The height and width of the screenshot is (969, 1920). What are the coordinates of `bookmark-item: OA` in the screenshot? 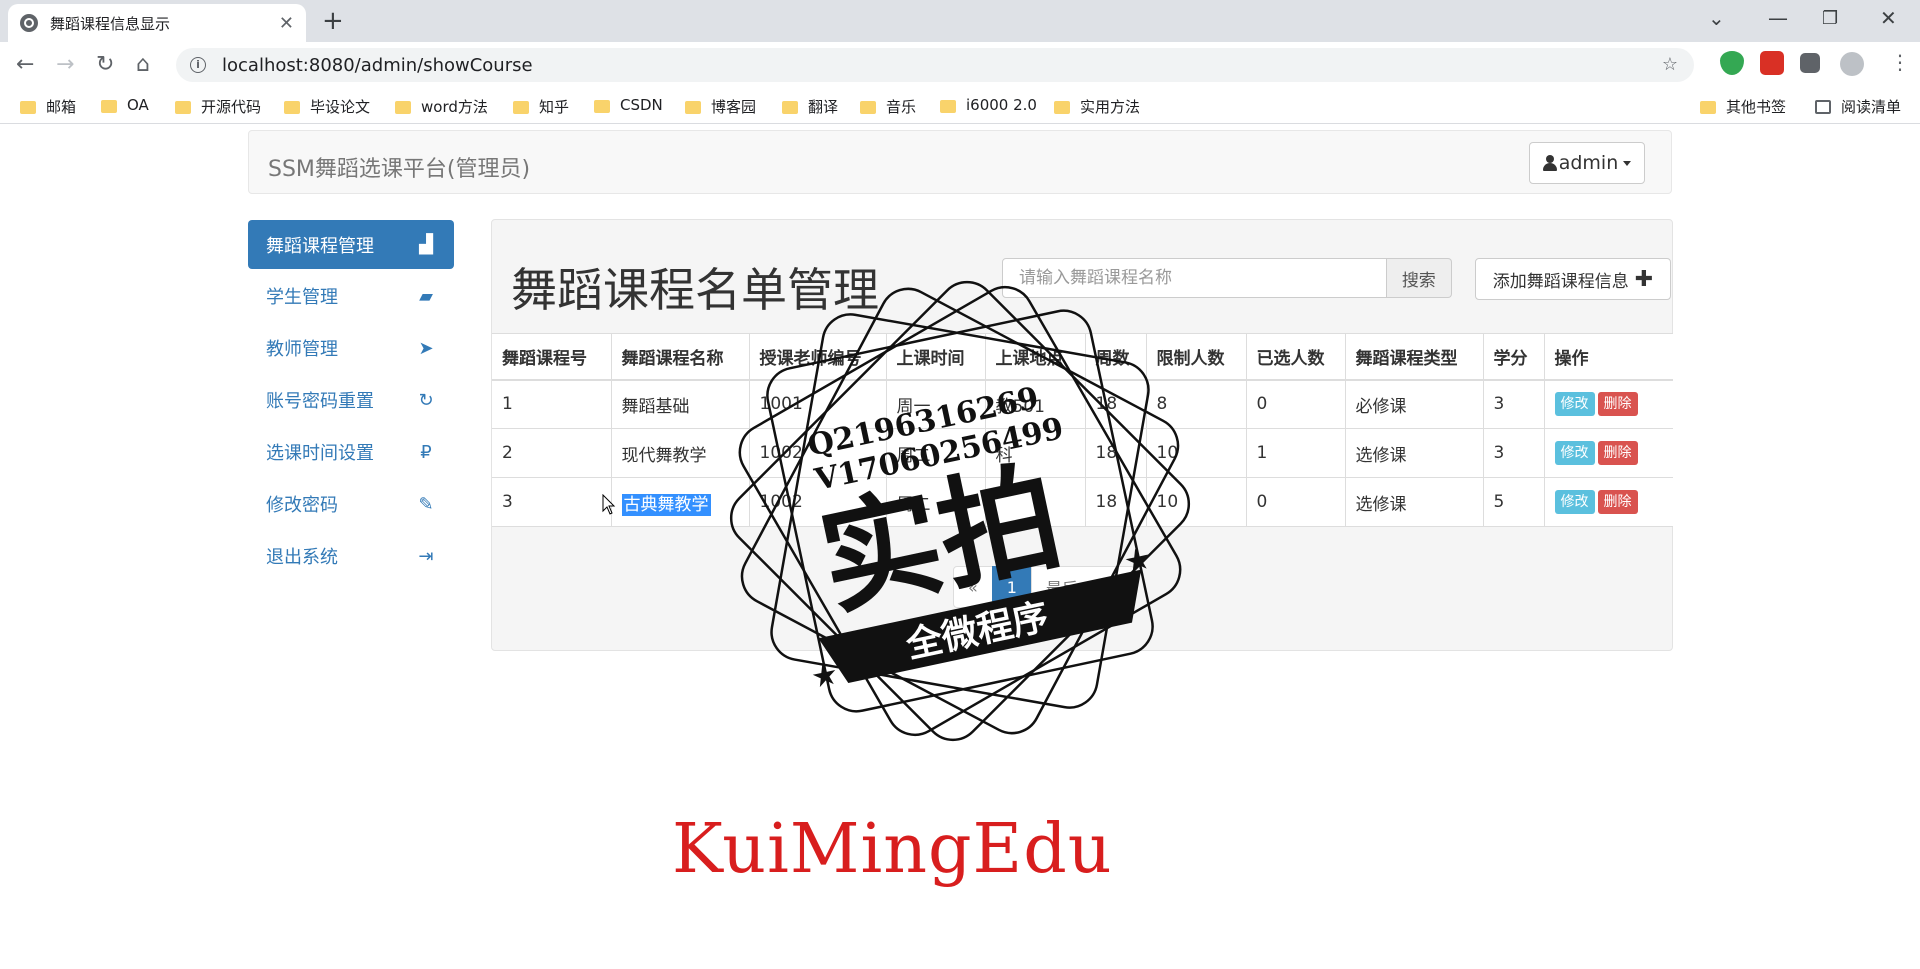 It's located at (125, 105).